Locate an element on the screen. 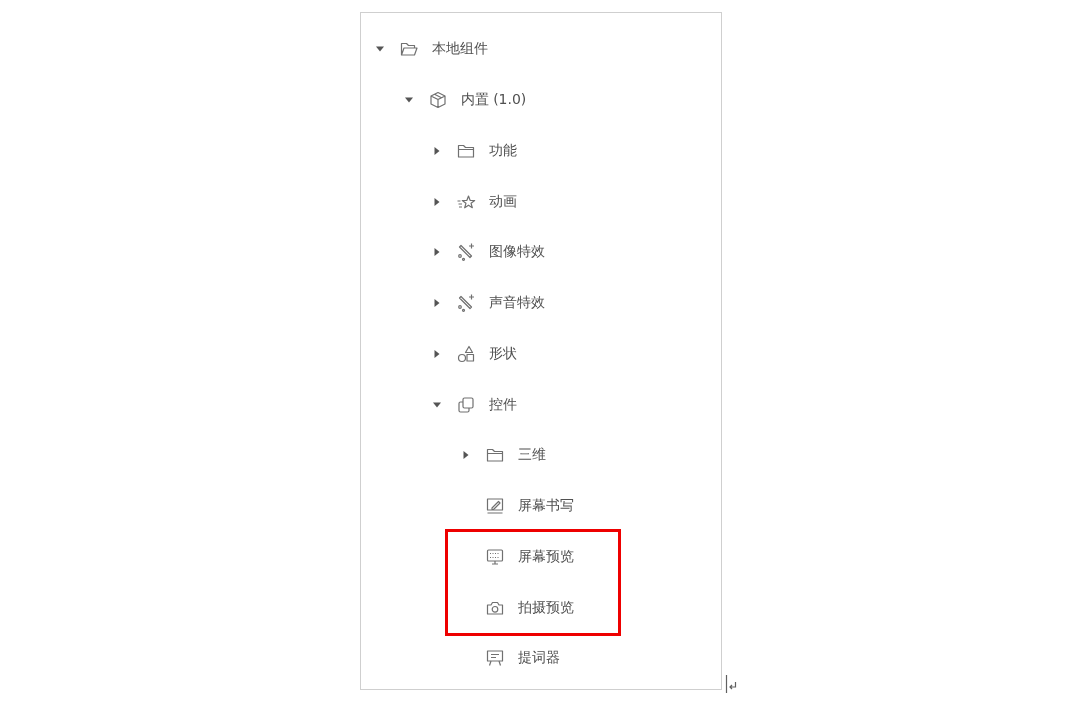 The height and width of the screenshot is (702, 1080). tree-item: 屏幕预览 is located at coordinates (546, 556).